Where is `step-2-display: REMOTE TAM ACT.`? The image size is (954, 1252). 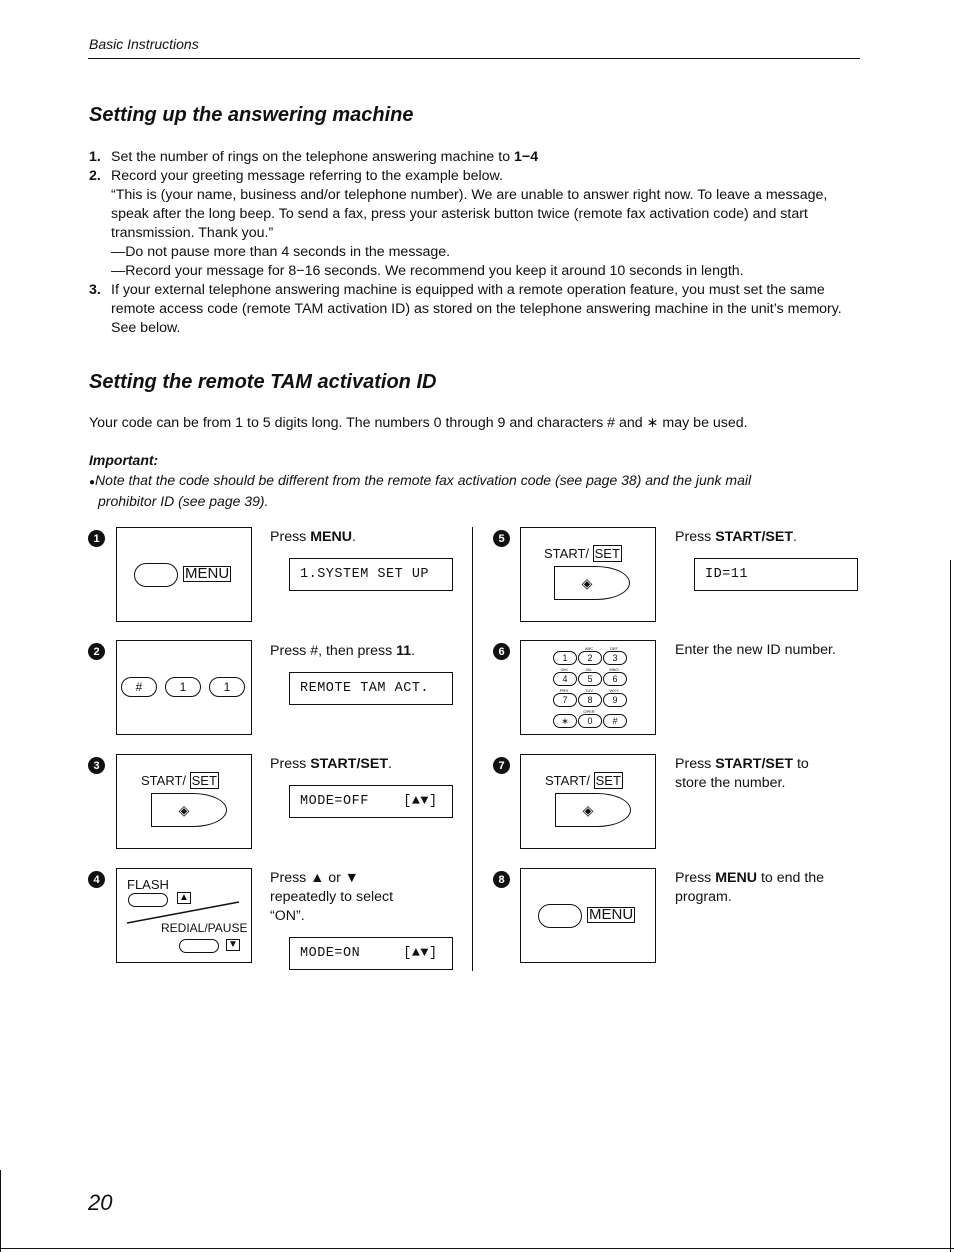
step-2-display: REMOTE TAM ACT. is located at coordinates (371, 688).